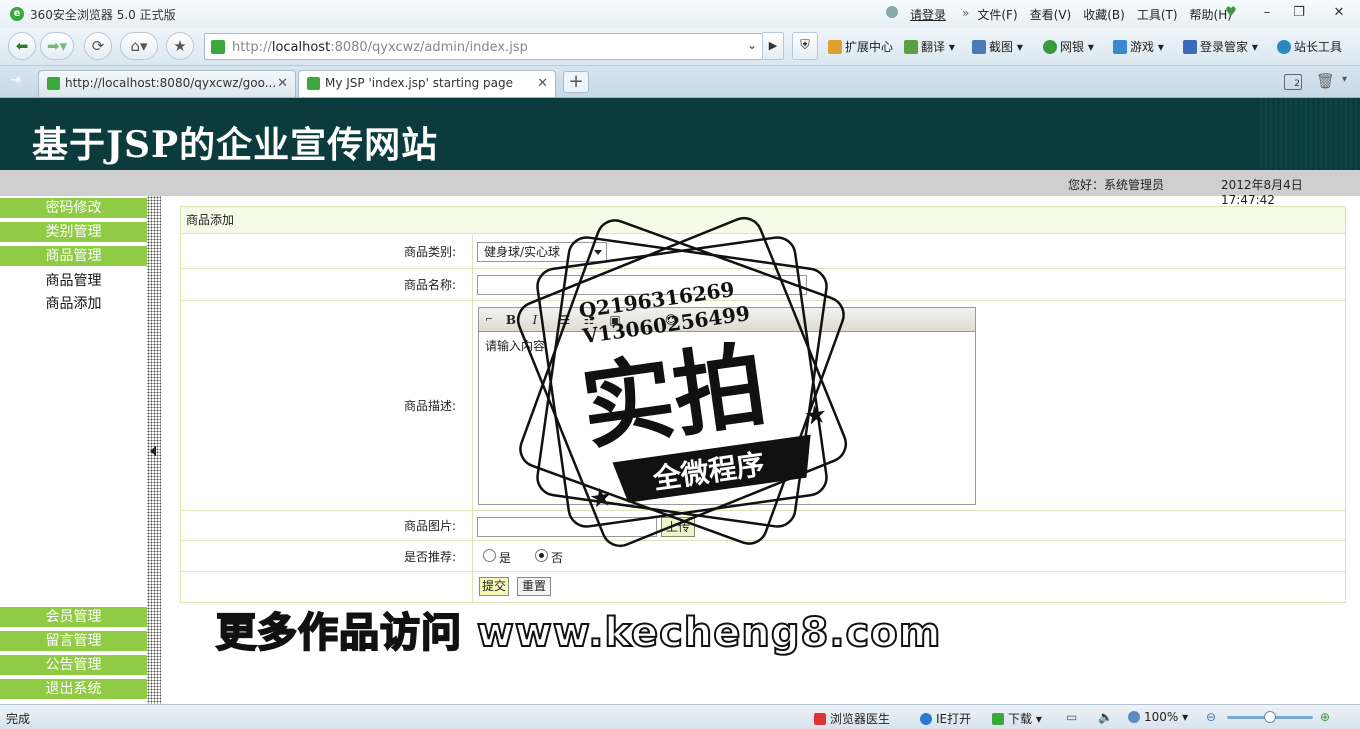  I want to click on menu-file: 文件(F), so click(997, 14).